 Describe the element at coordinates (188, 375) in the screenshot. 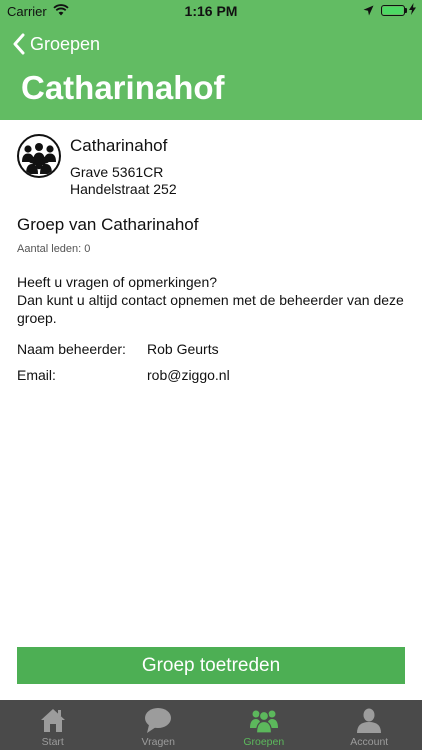

I see `admin-email: rob@ziggo.nl` at that location.